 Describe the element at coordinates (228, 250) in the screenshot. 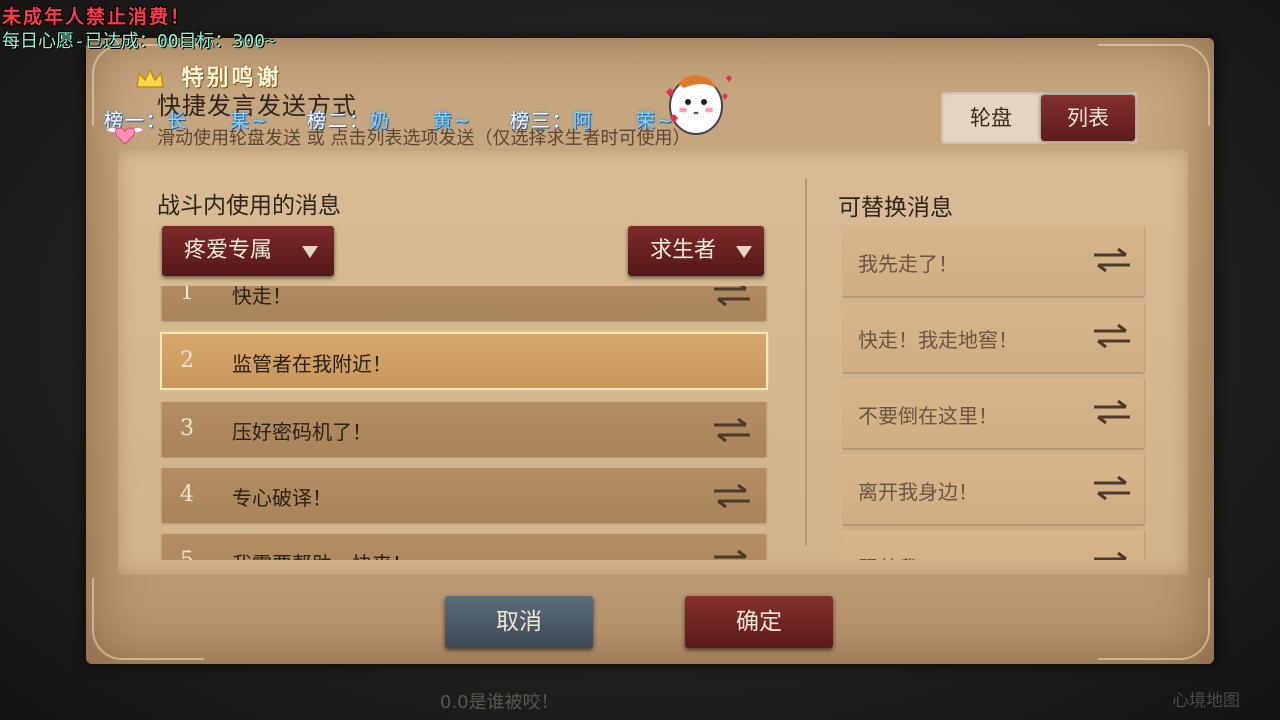

I see `message-group-label: 疼爱专属` at that location.